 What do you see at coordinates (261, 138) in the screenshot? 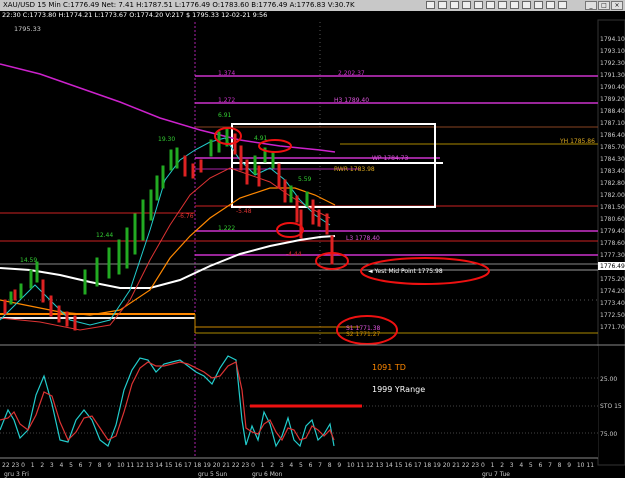
I see `marker-4-91: 4.91` at bounding box center [261, 138].